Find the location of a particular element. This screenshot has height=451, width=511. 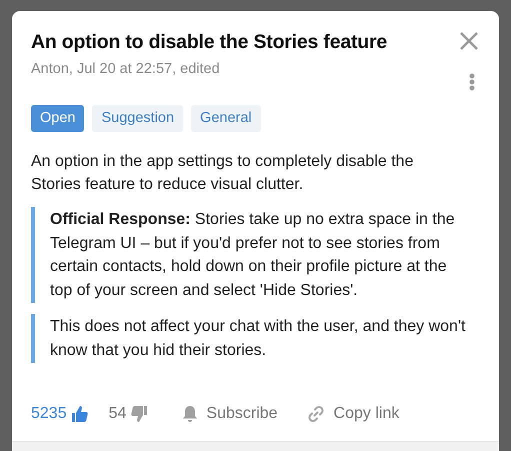

thumbs-down-icon is located at coordinates (139, 414).